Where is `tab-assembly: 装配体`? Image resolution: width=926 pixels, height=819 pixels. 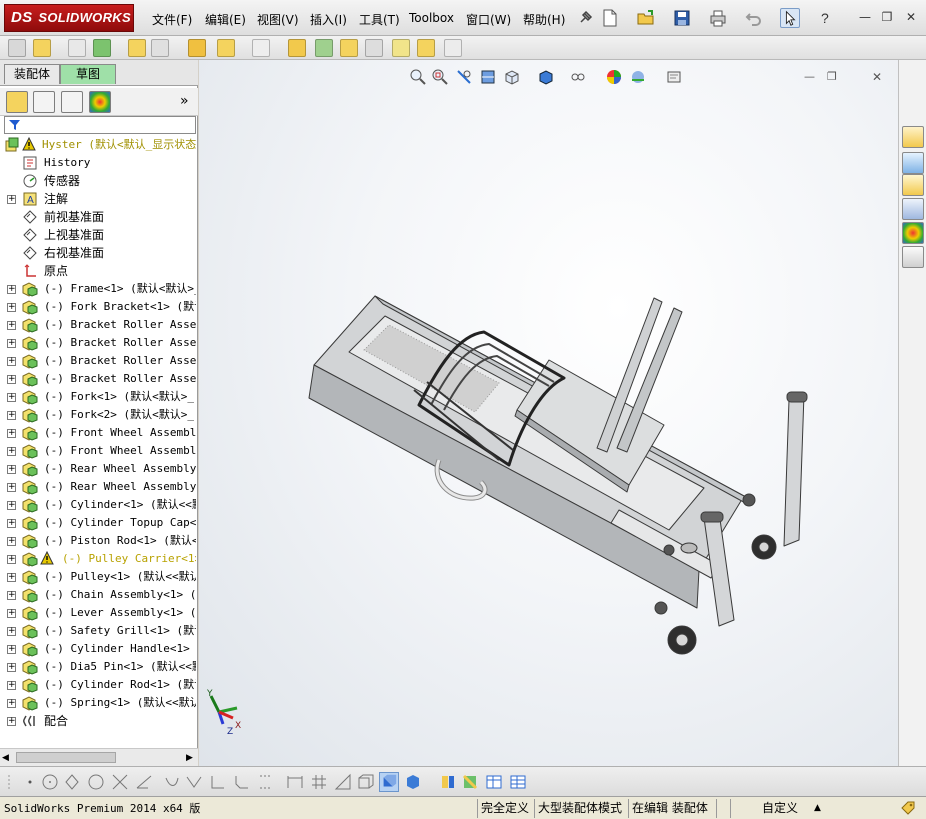
tab-assembly: 装配体 is located at coordinates (32, 74).